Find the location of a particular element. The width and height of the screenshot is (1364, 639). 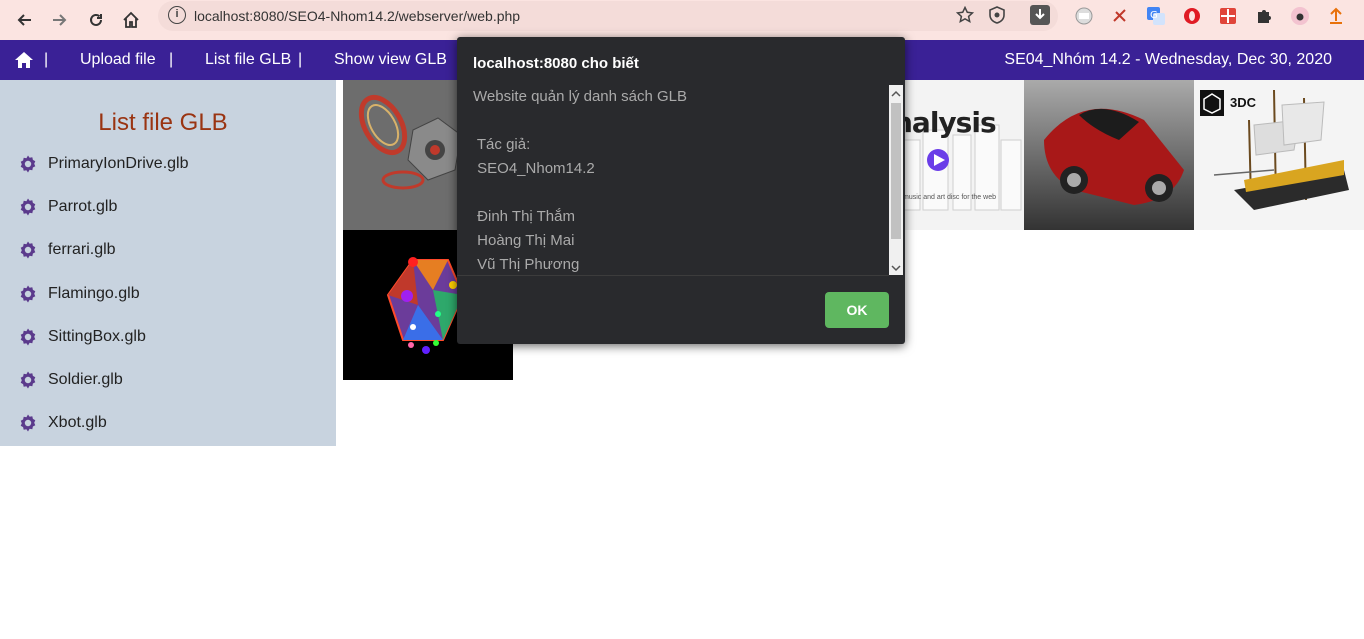

navbar-date-text: SE04_Nhóm 14.2 - Wednesday, Dec 30, 2020 is located at coordinates (1168, 59).